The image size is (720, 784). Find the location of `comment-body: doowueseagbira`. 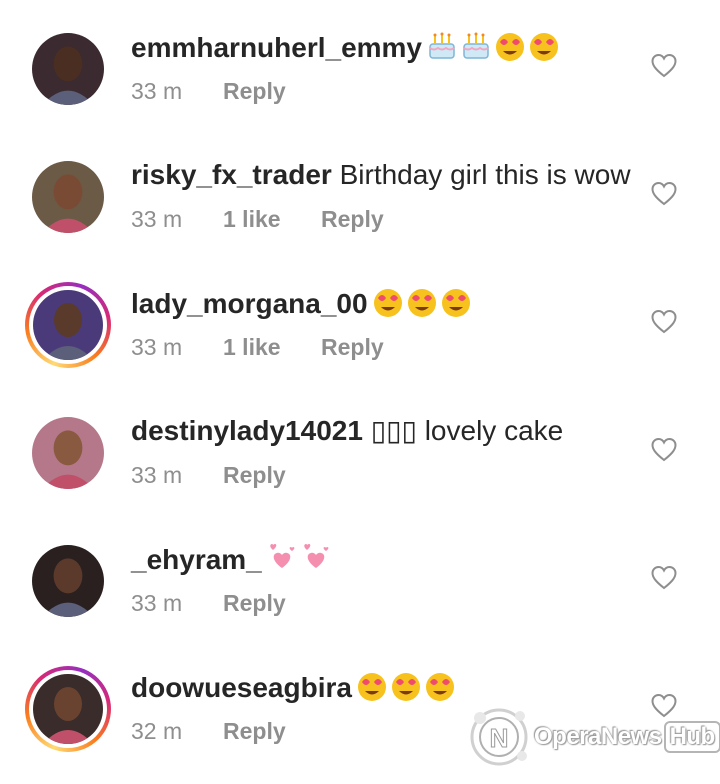

comment-body: doowueseagbira is located at coordinates (293, 687).